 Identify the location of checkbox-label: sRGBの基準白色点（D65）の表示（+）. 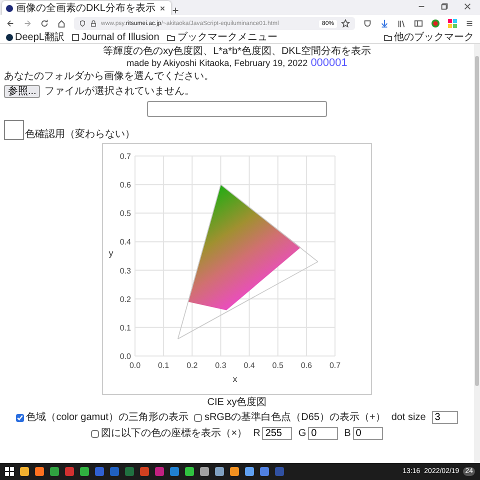
(295, 417).